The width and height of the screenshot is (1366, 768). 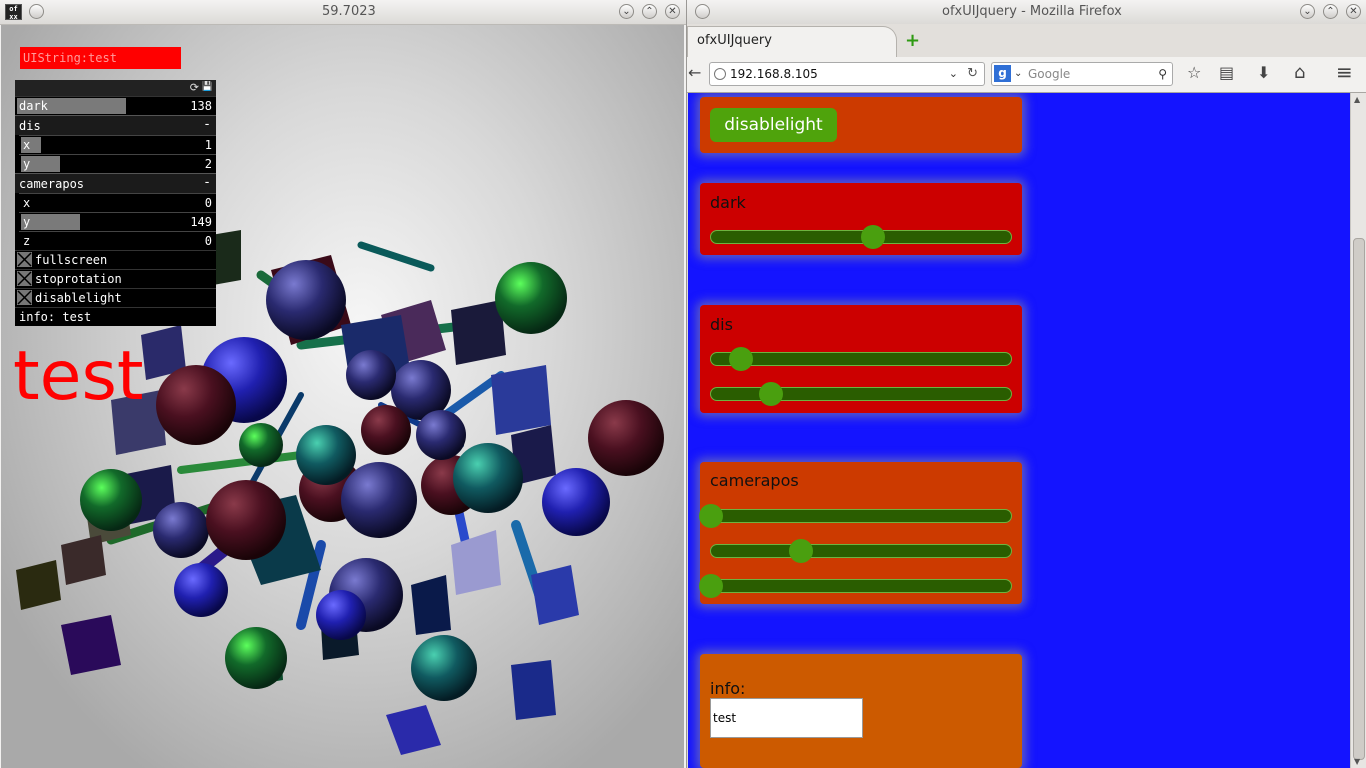 What do you see at coordinates (27, 222) in the screenshot?
I see `slider-label: y` at bounding box center [27, 222].